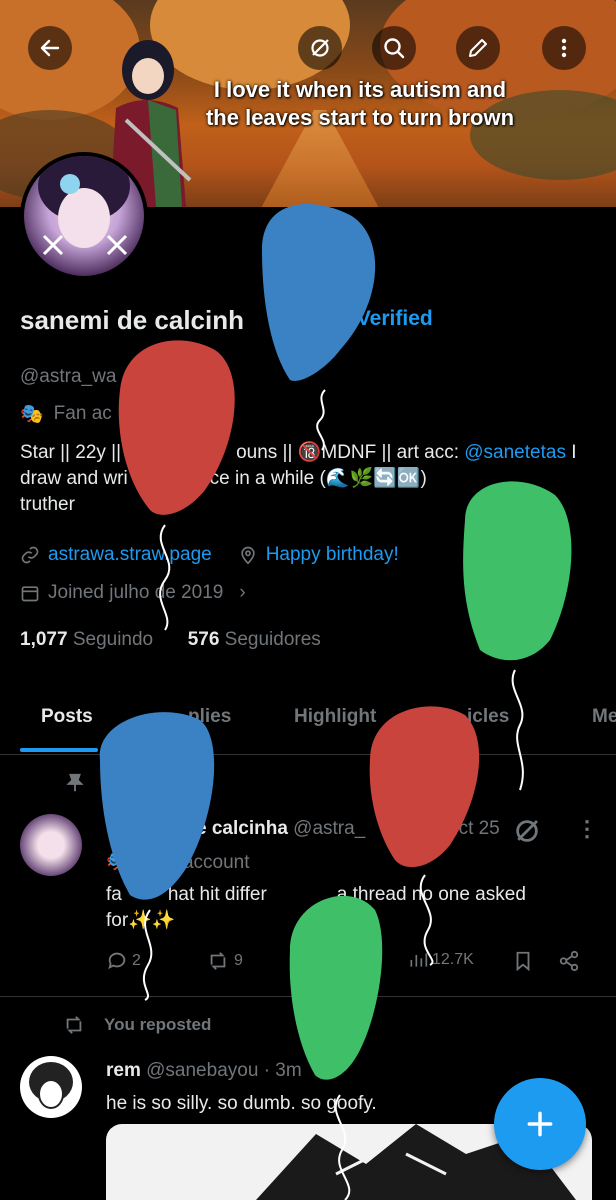  Describe the element at coordinates (117, 961) in the screenshot. I see `reply-icon` at that location.